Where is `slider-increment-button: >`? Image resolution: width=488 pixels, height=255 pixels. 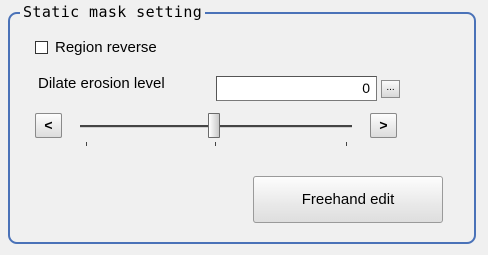 slider-increment-button: > is located at coordinates (383, 125).